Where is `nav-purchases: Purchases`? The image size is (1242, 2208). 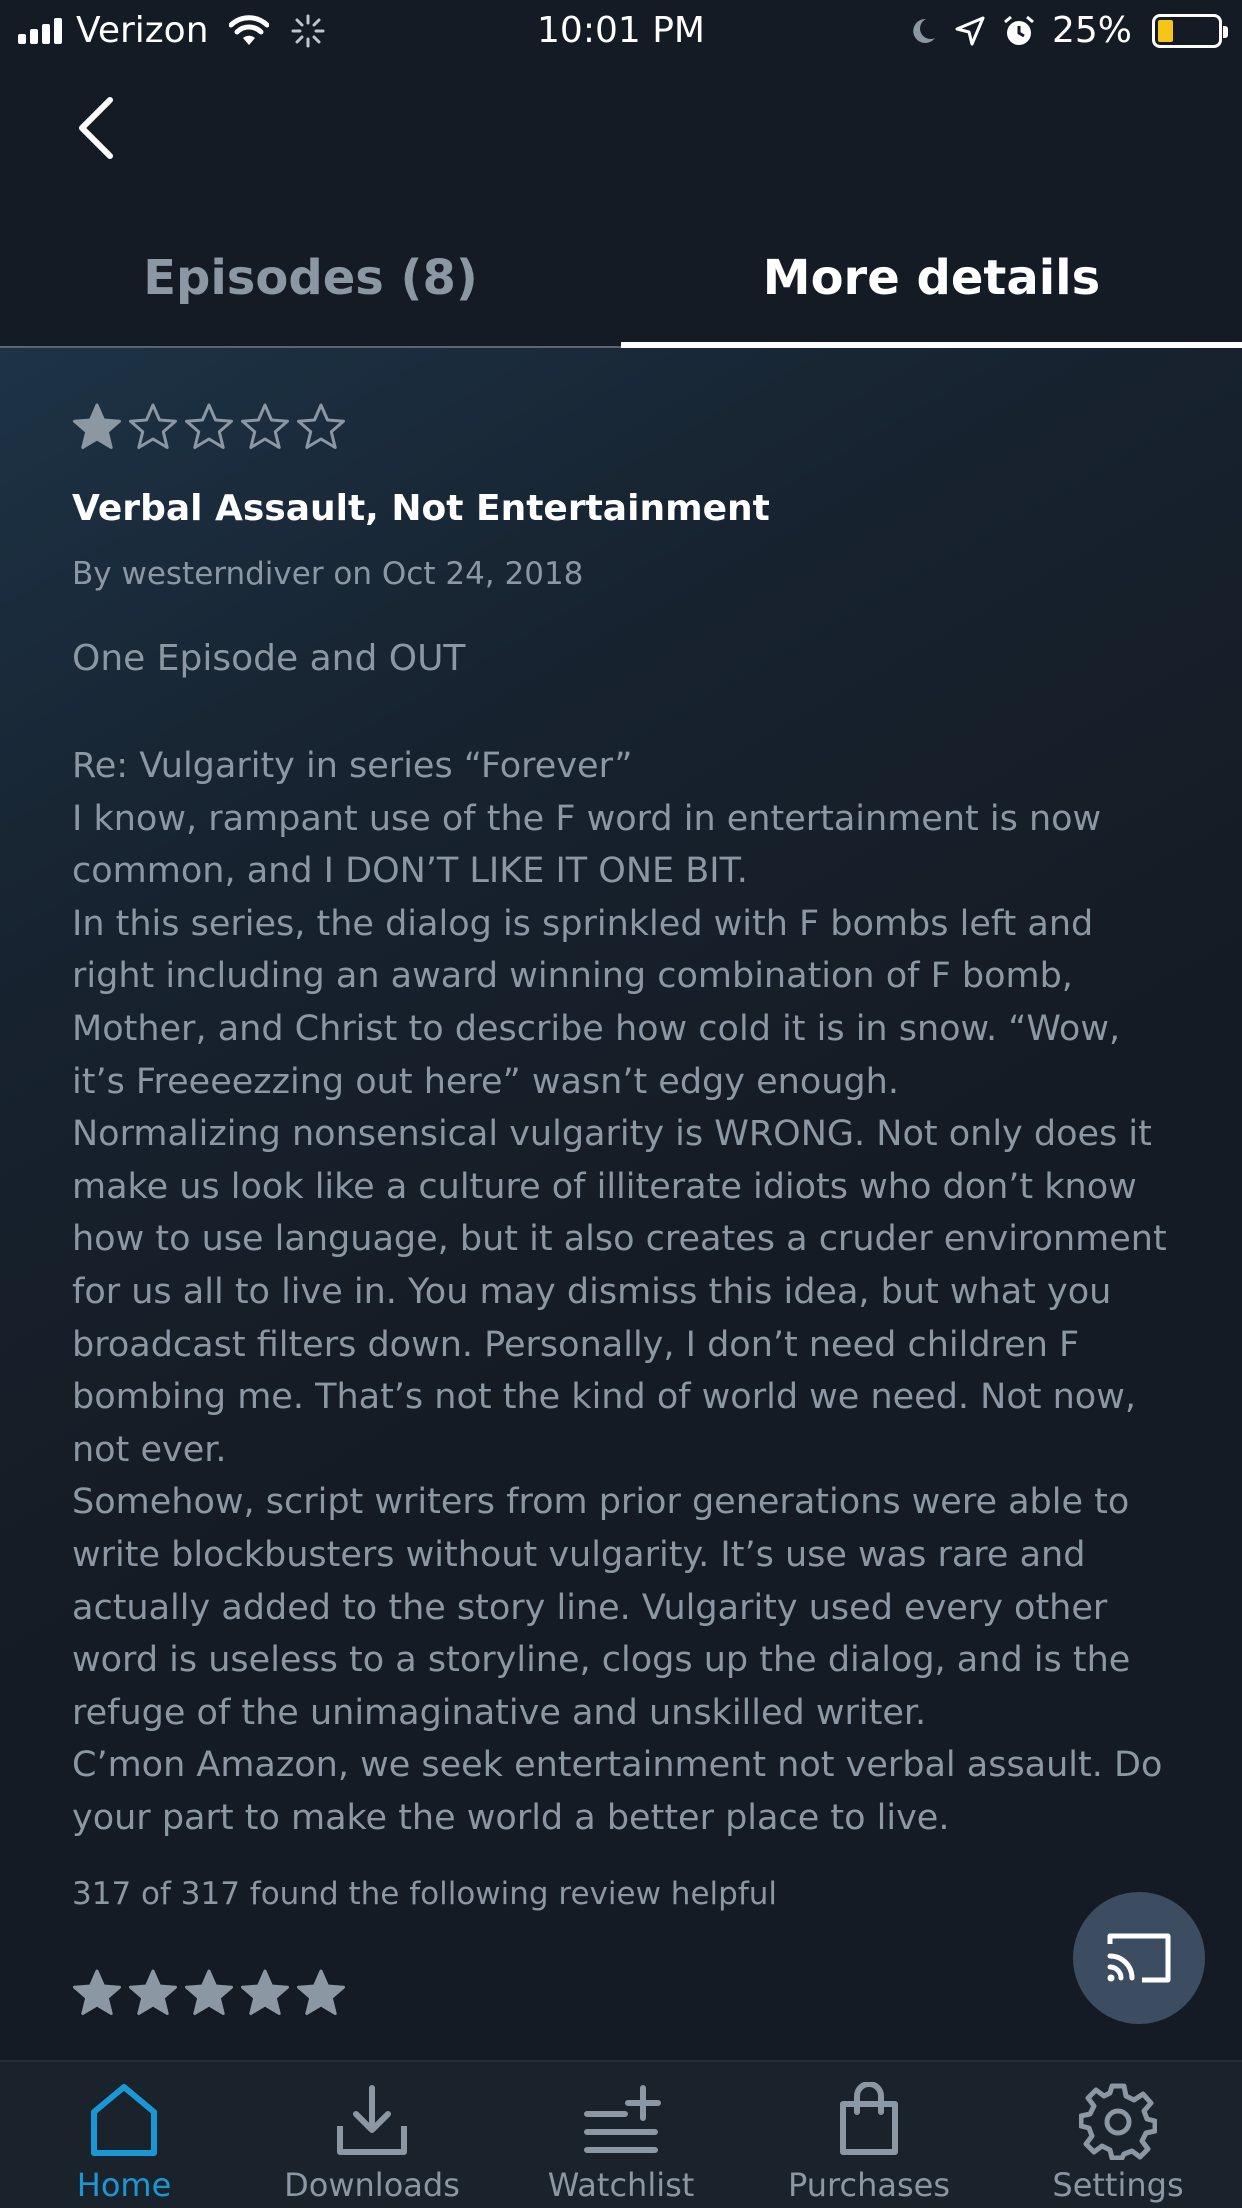 nav-purchases: Purchases is located at coordinates (869, 2135).